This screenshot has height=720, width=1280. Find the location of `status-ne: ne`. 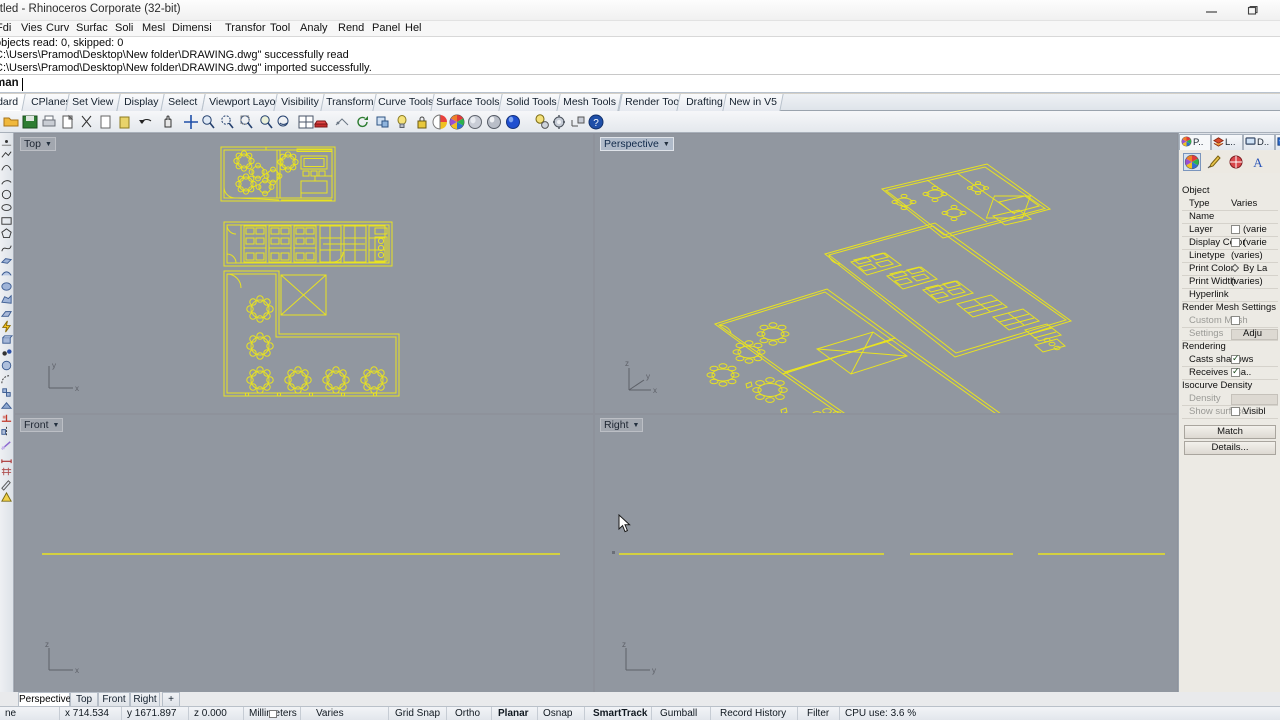

status-ne: ne is located at coordinates (30, 713).